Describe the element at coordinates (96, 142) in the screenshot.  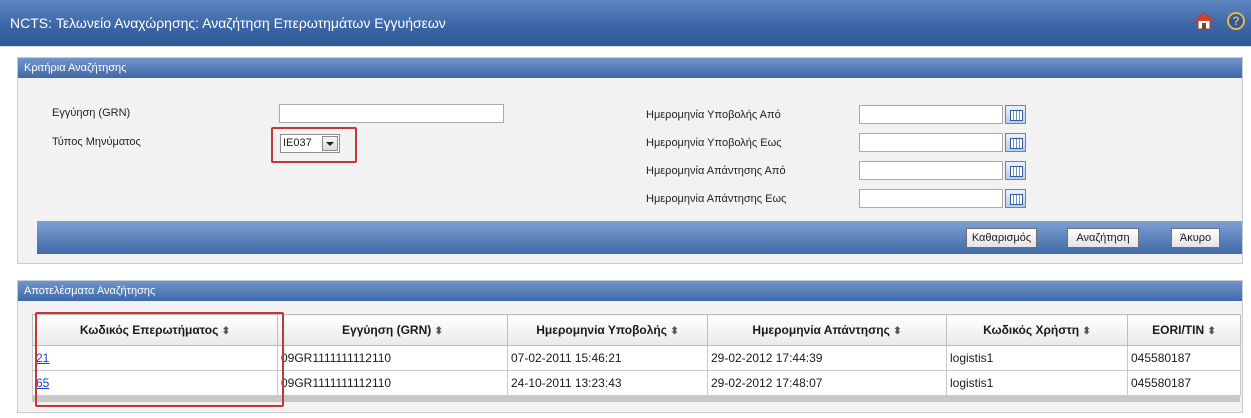
I see `message-type-label: Τύπος Μηνύματος` at that location.